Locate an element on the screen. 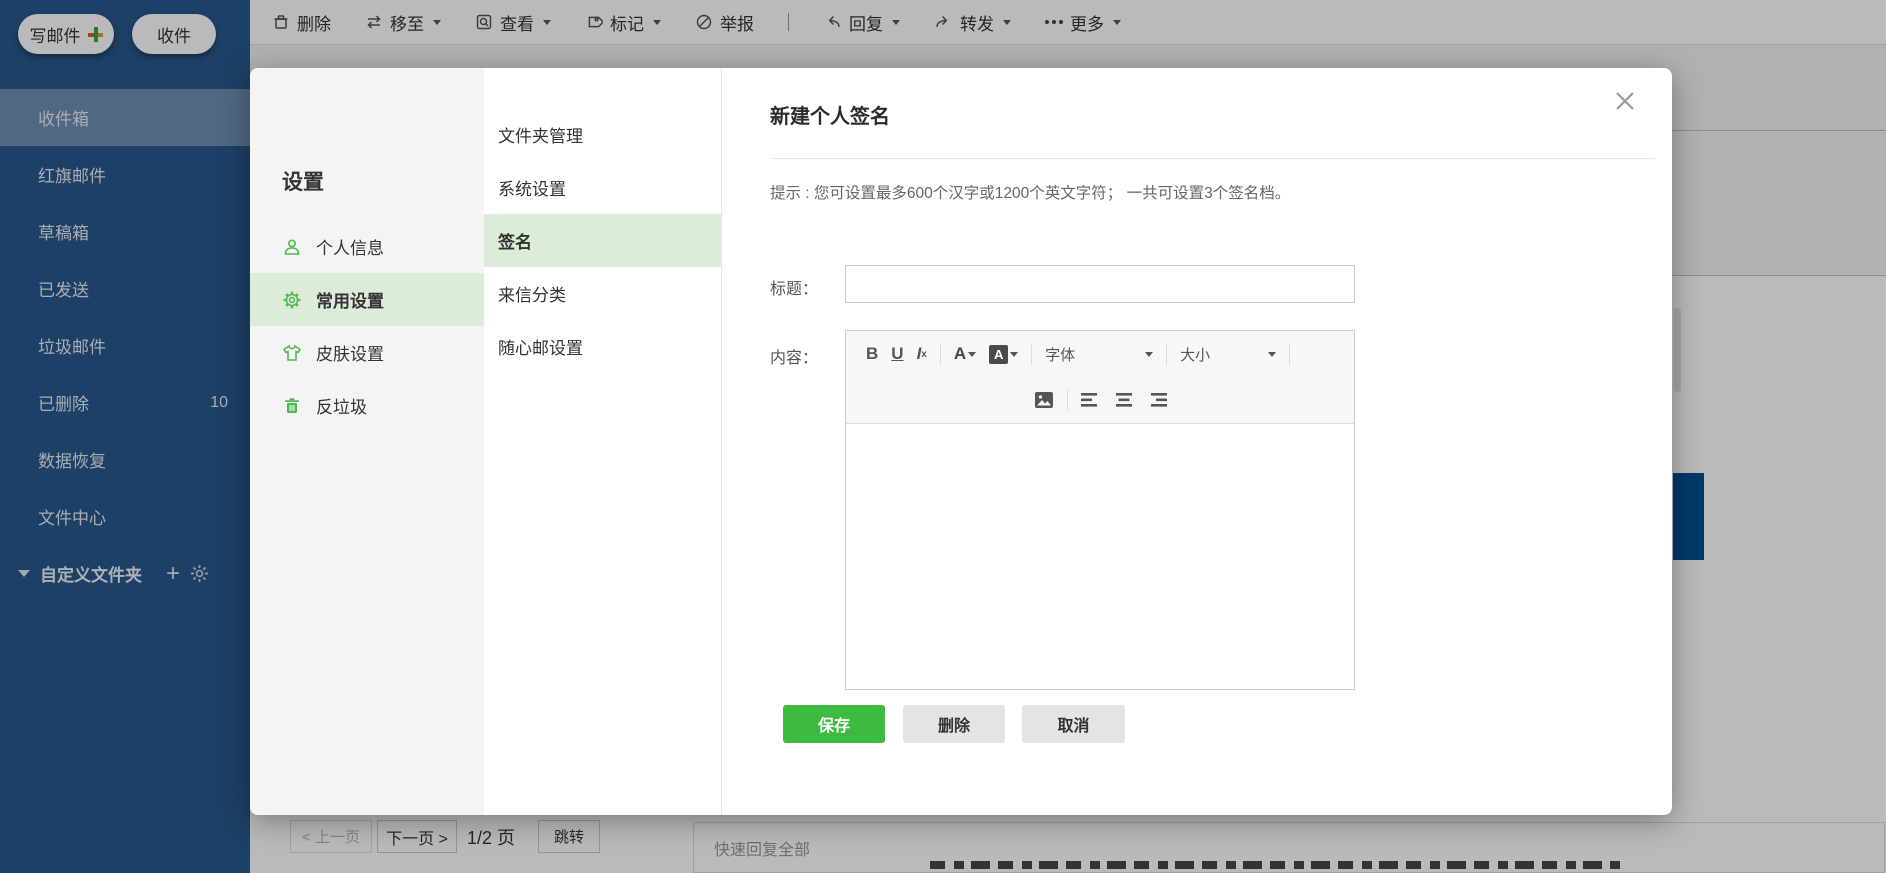 The width and height of the screenshot is (1886, 873). settings-item-skin-settings: 皮肤设置 is located at coordinates (367, 352).